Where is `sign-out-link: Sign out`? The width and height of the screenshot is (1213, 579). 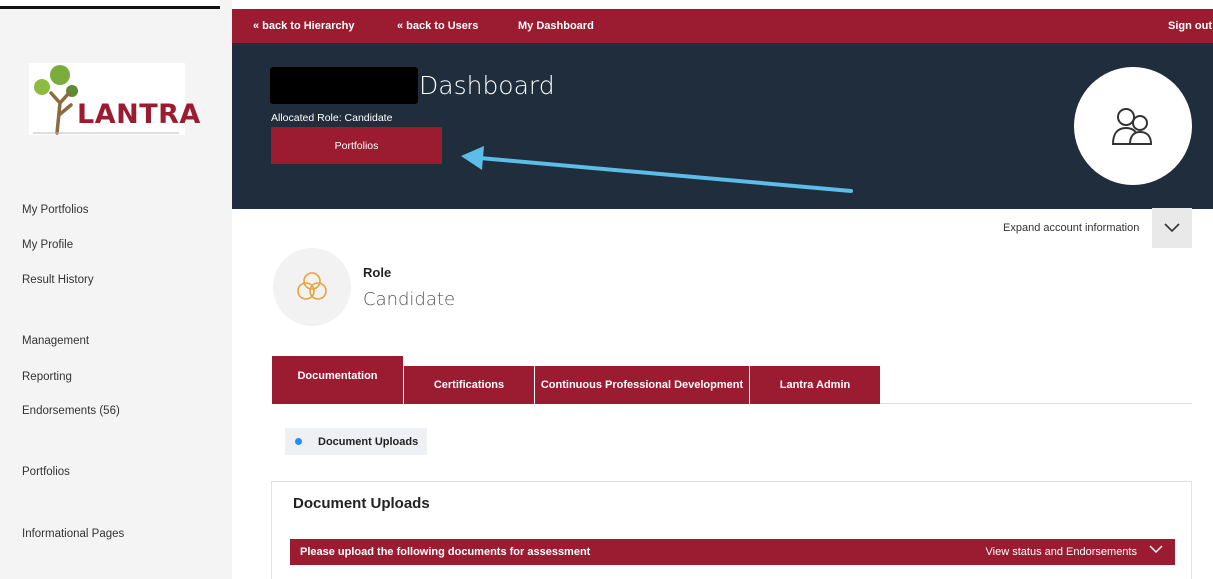
sign-out-link: Sign out is located at coordinates (1190, 26).